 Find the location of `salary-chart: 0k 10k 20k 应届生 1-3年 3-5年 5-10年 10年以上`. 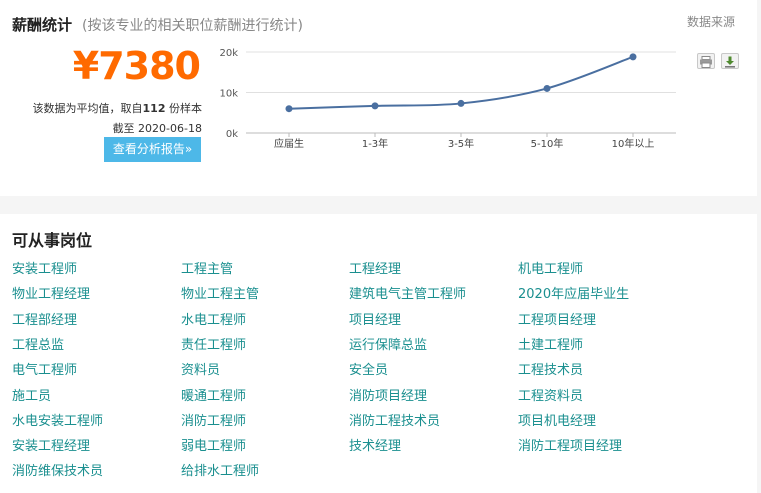

salary-chart: 0k 10k 20k 应届生 1-3年 3-5年 5-10年 10年以上 is located at coordinates (447, 99).